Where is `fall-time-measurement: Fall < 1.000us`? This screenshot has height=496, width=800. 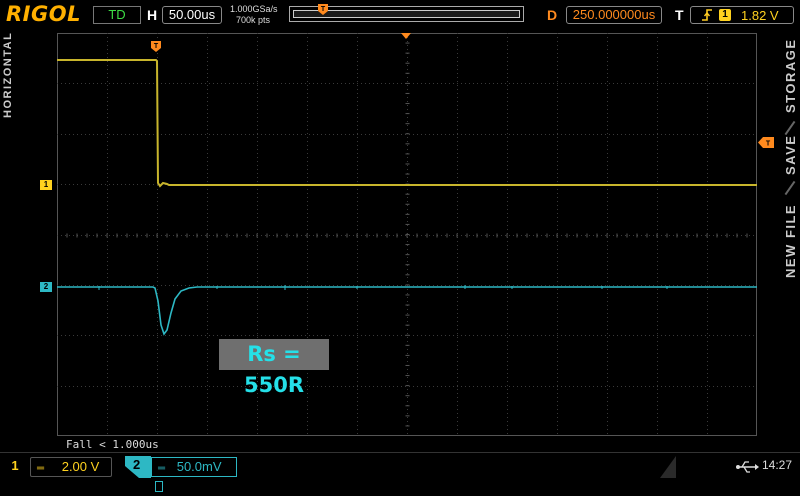
fall-time-measurement: Fall < 1.000us is located at coordinates (112, 444).